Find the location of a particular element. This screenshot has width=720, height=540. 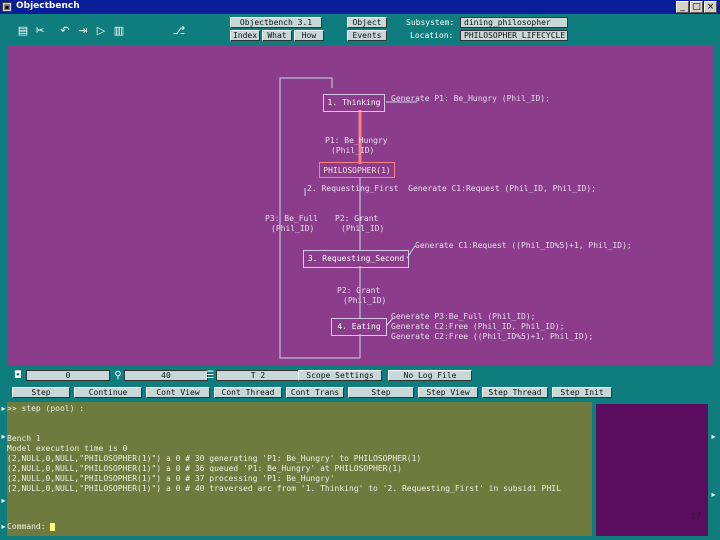

subsystem-label: Subsystem: is located at coordinates (430, 22).